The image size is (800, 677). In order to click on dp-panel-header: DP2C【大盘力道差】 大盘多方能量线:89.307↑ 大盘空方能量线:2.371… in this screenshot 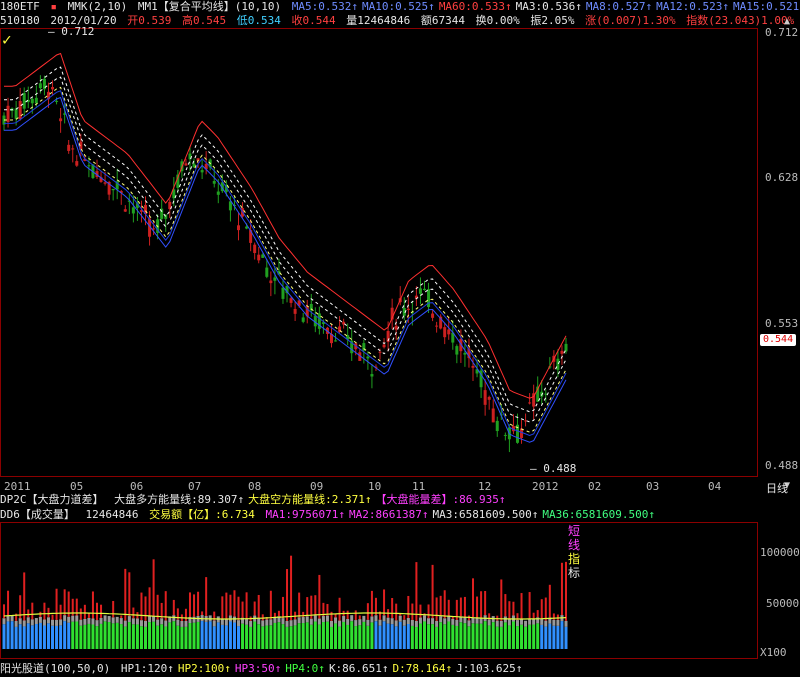, I will do `click(256, 500)`.